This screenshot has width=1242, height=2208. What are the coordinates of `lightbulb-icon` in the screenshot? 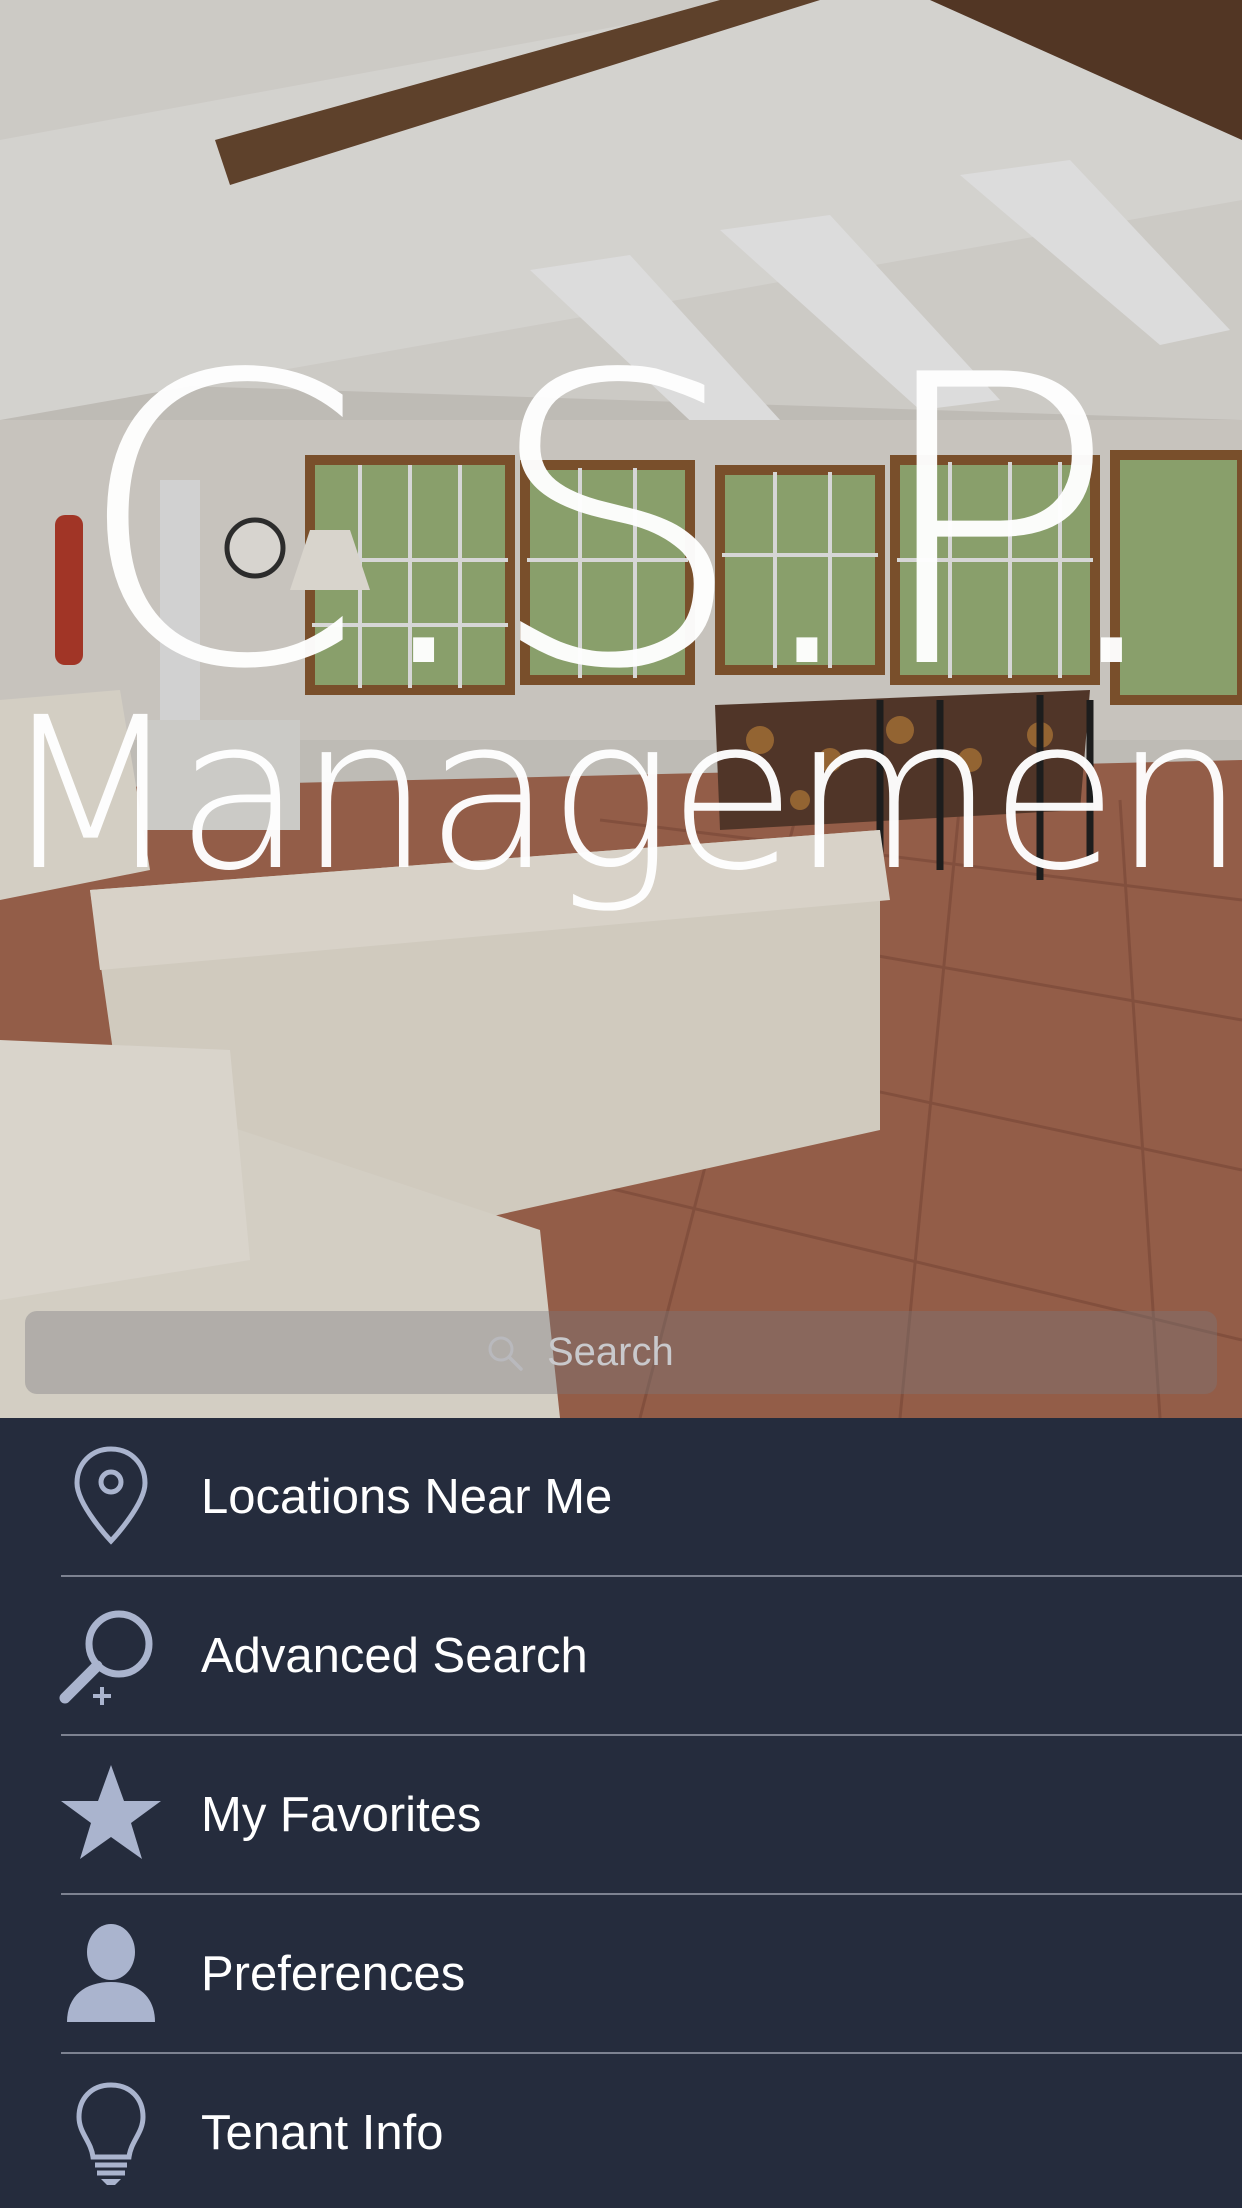 It's located at (111, 2133).